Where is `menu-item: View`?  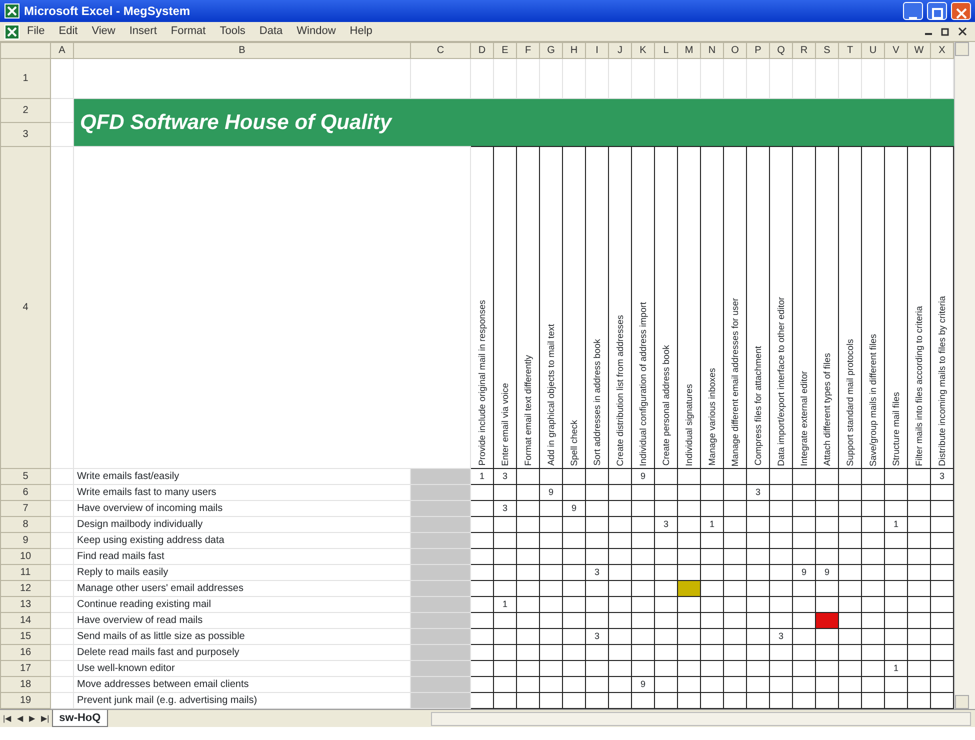 menu-item: View is located at coordinates (103, 31).